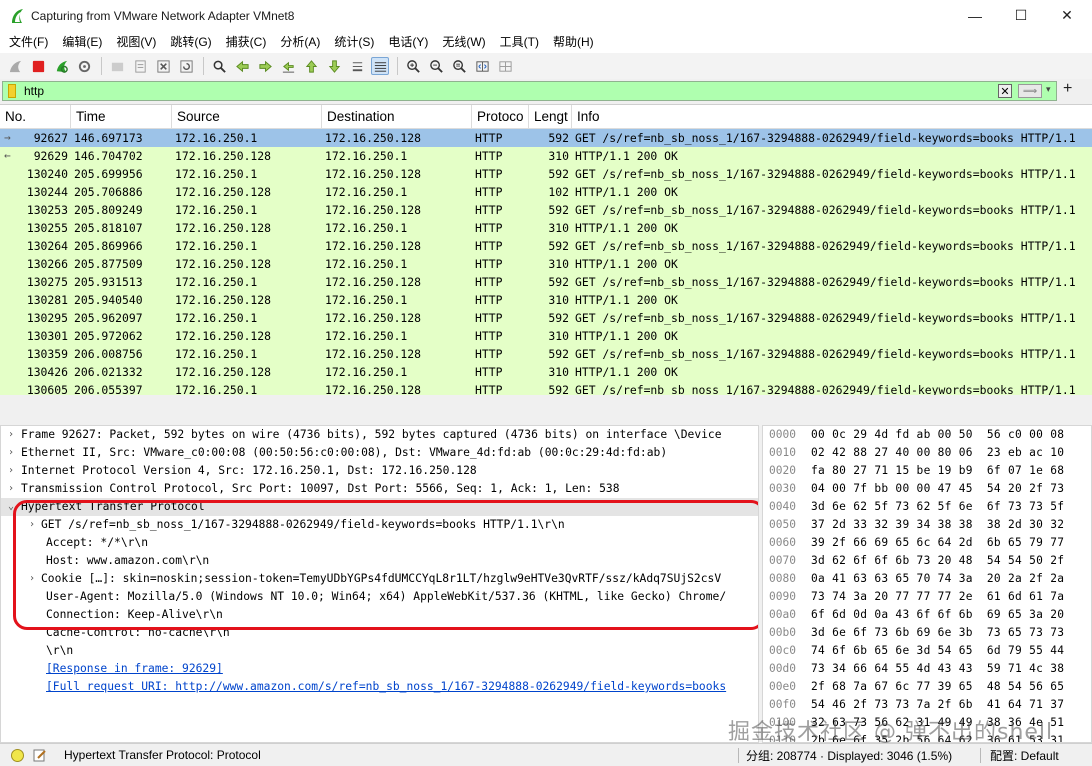 This screenshot has width=1092, height=766. What do you see at coordinates (505, 66) in the screenshot?
I see `layout-button` at bounding box center [505, 66].